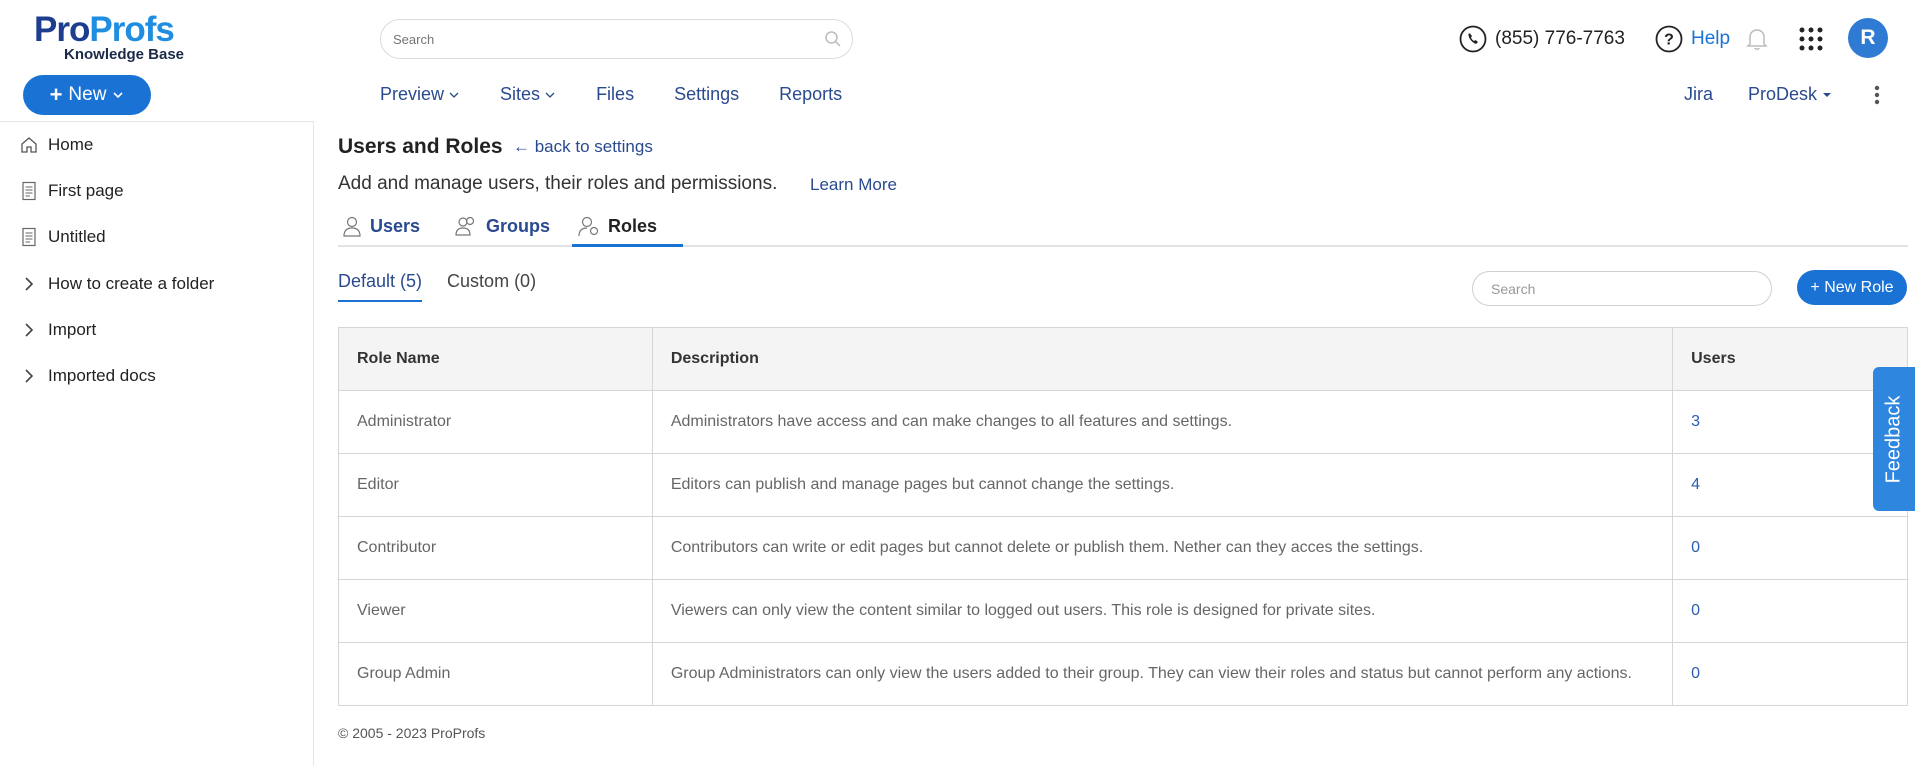  What do you see at coordinates (706, 94) in the screenshot?
I see `nav-settings: Settings` at bounding box center [706, 94].